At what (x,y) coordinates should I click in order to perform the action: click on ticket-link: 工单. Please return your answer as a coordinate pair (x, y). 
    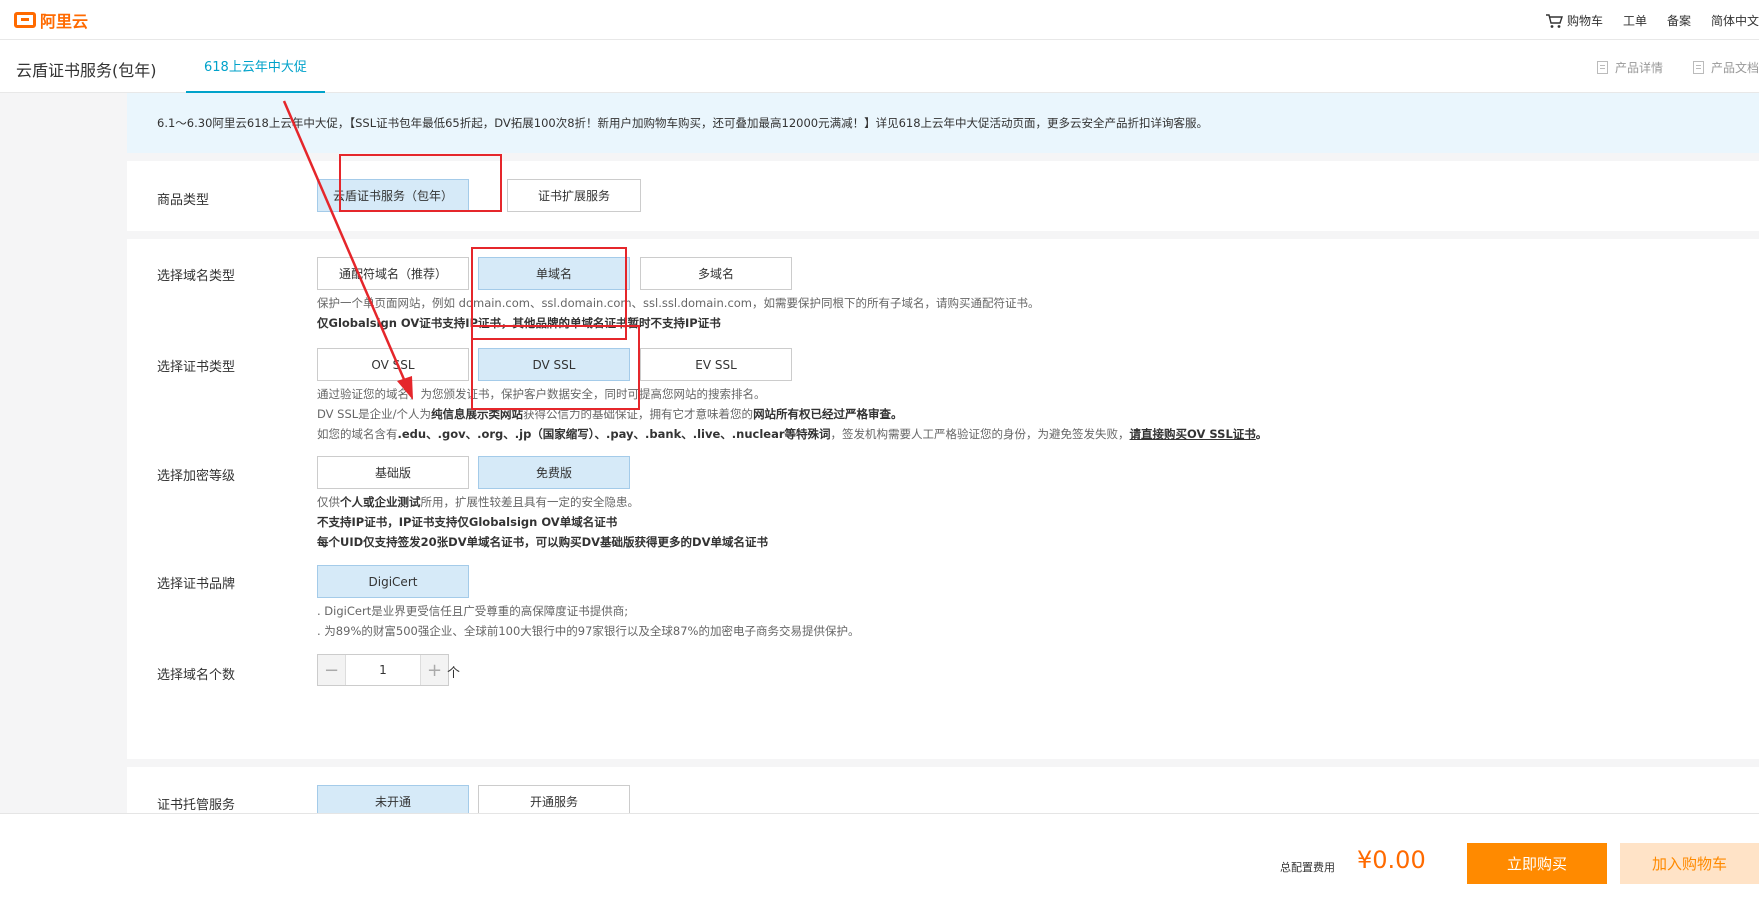
    Looking at the image, I should click on (1635, 20).